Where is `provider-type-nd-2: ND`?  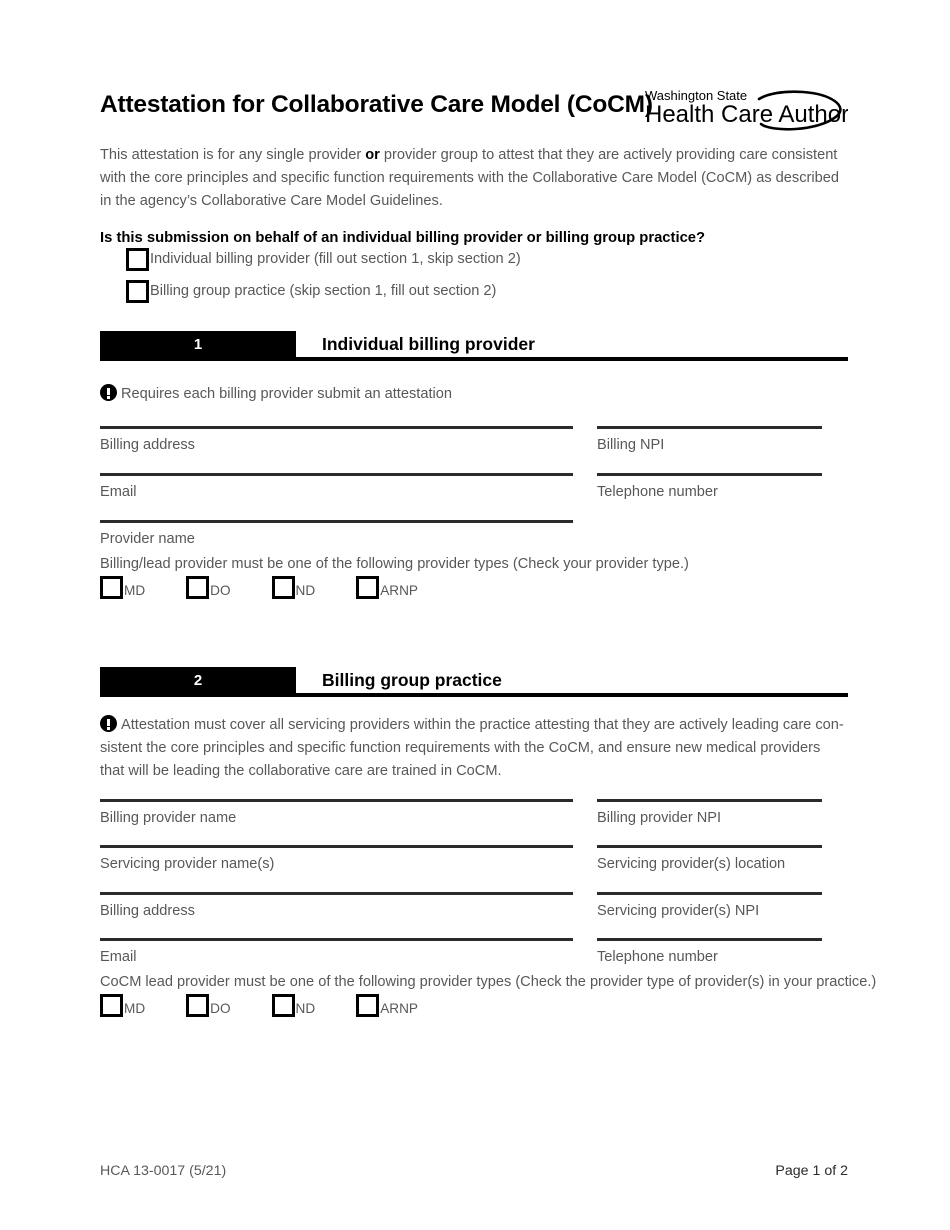
provider-type-nd-2: ND is located at coordinates (293, 1009).